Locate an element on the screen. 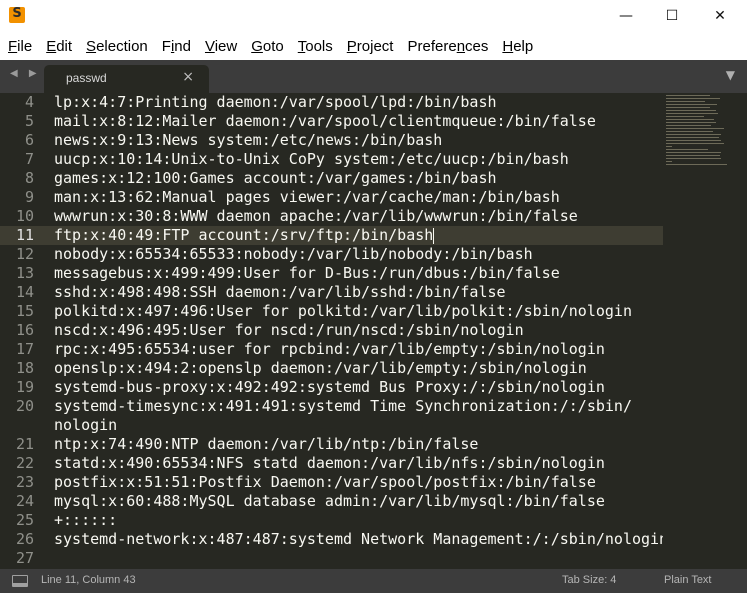 Image resolution: width=747 pixels, height=593 pixels. minimize-icon: — is located at coordinates (626, 16).